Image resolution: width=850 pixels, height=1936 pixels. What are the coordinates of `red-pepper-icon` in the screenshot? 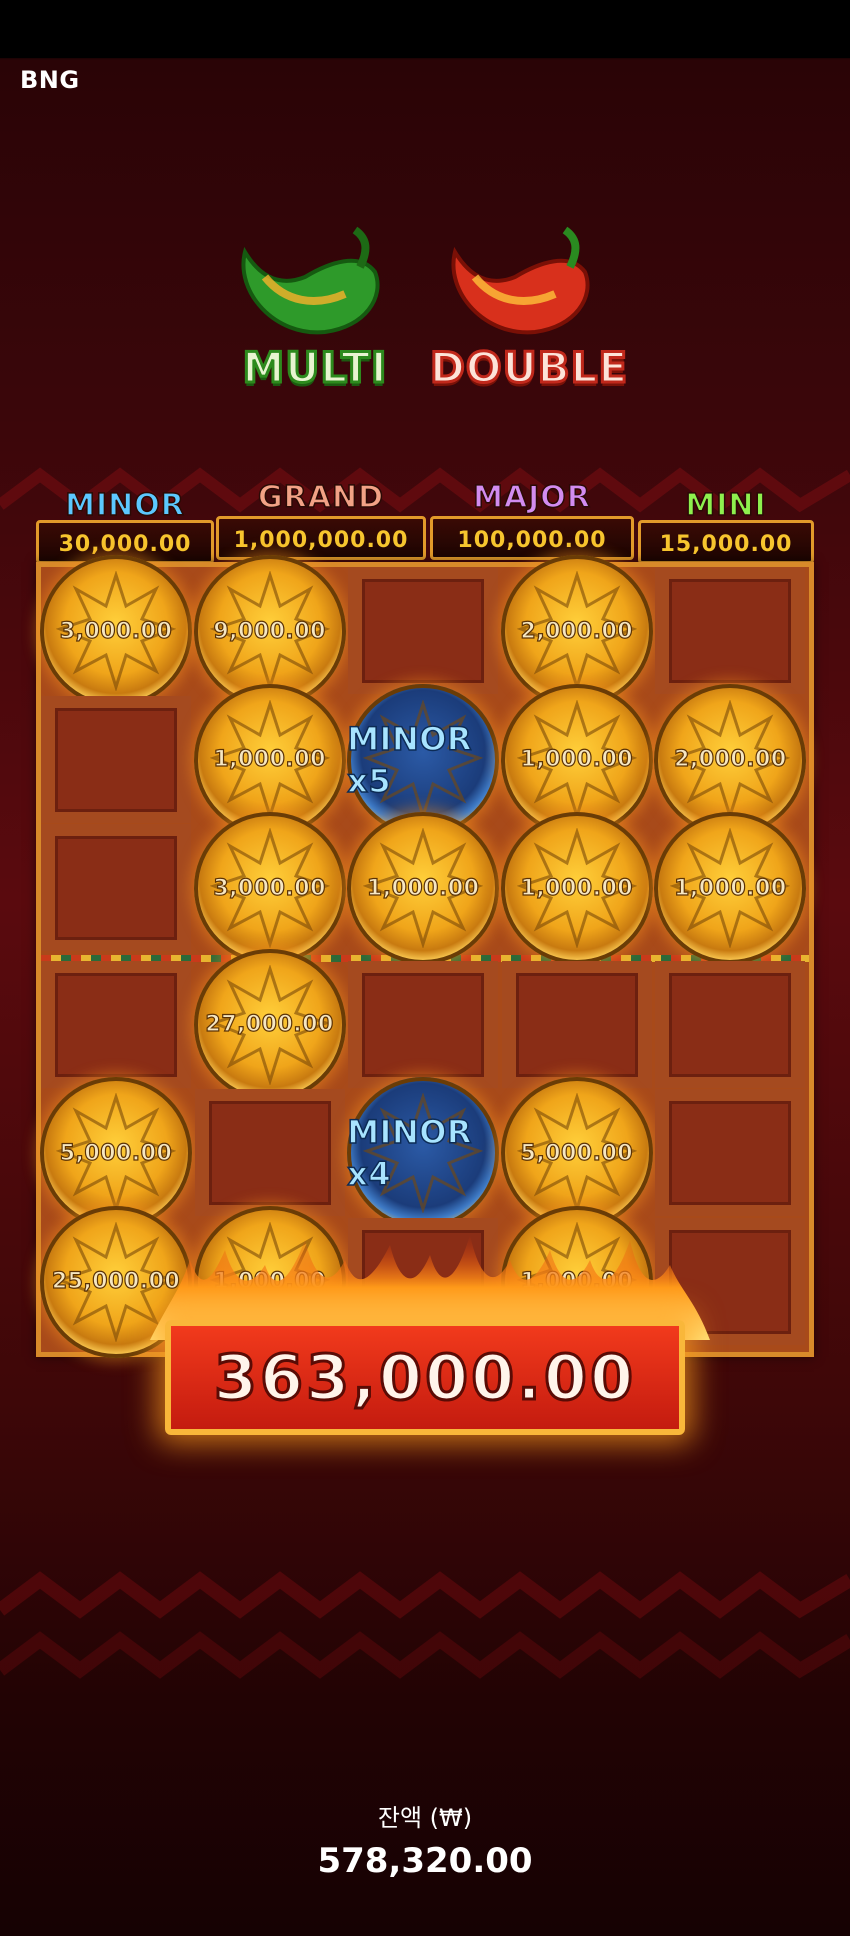 It's located at (520, 280).